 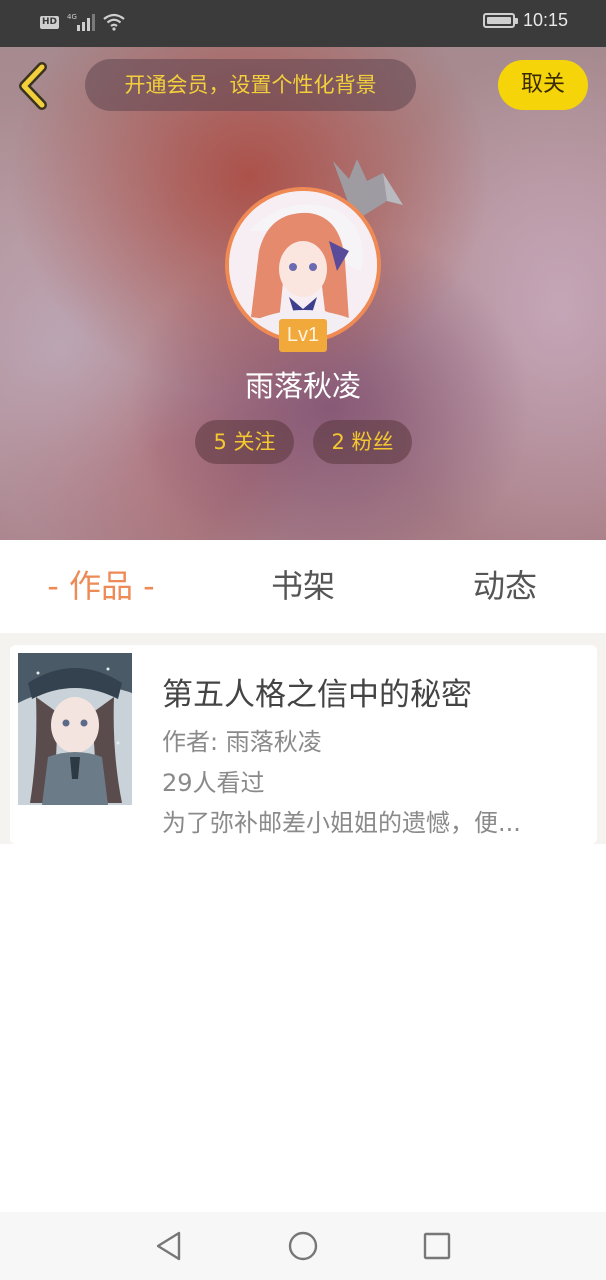 I want to click on battery-icon, so click(x=500, y=20).